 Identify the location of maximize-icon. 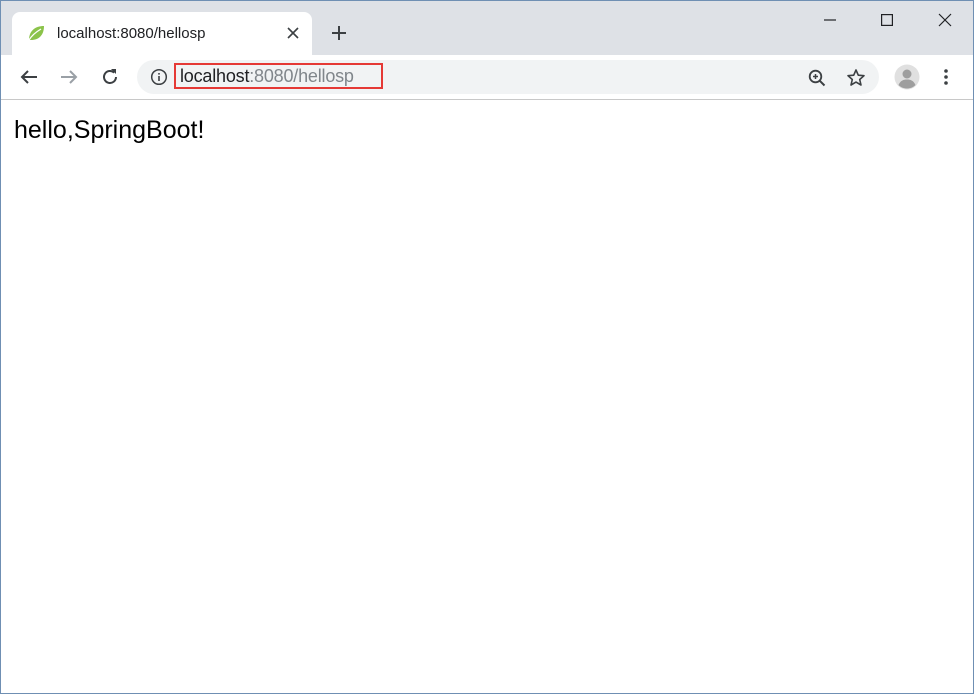
(887, 20).